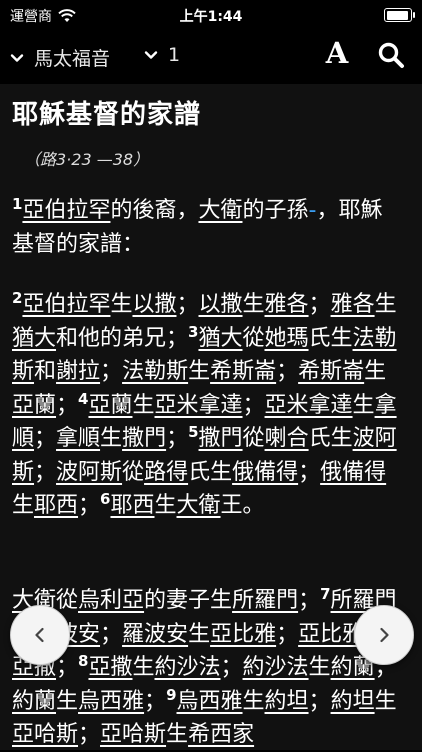 This screenshot has width=422, height=752. Describe the element at coordinates (83, 399) in the screenshot. I see `verse-number: 4` at that location.